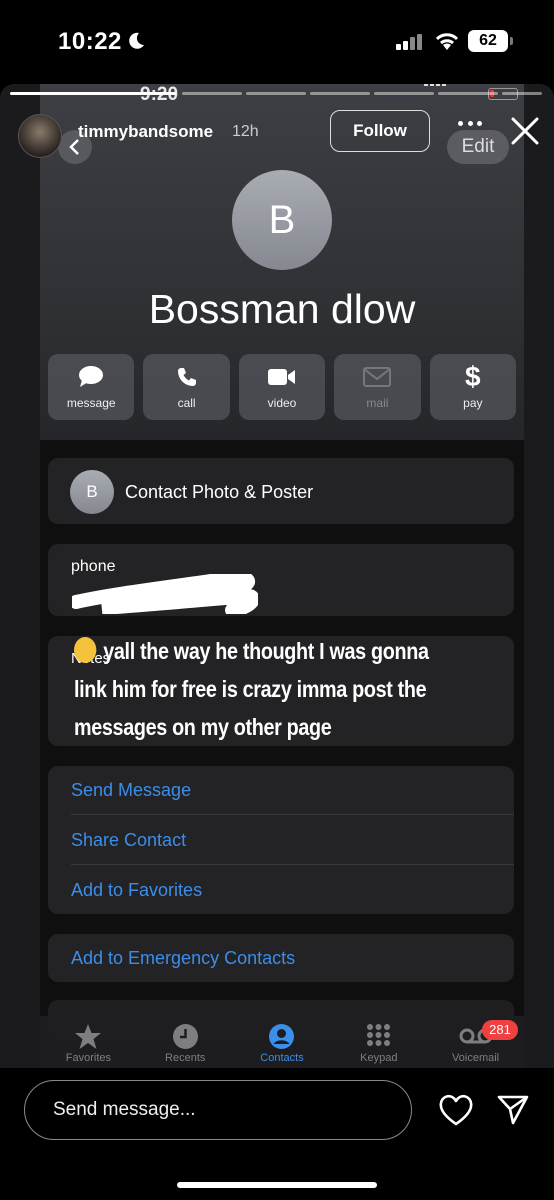 This screenshot has height=1200, width=554. What do you see at coordinates (447, 41) in the screenshot?
I see `wifi-icon` at bounding box center [447, 41].